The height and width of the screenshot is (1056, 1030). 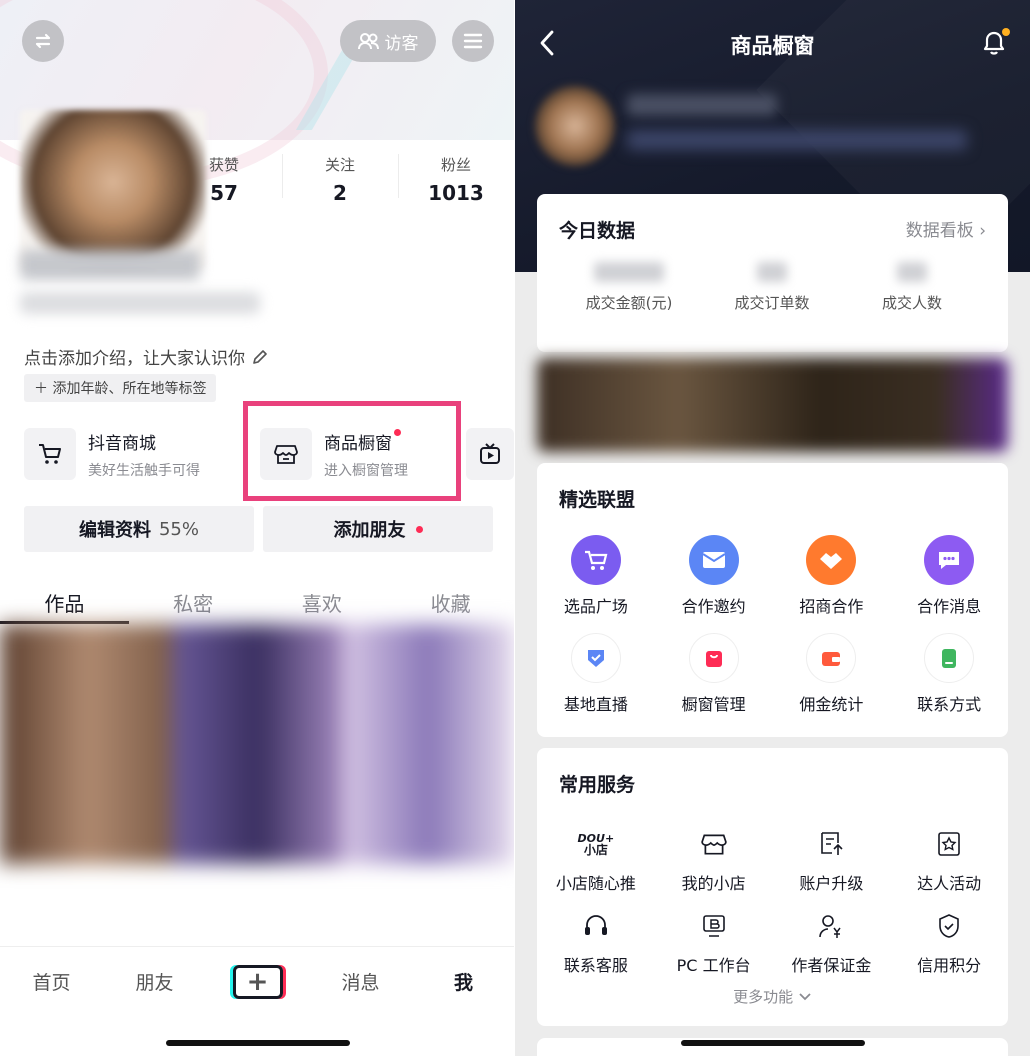 What do you see at coordinates (629, 303) in the screenshot?
I see `stat-label: 成交金额(元)` at bounding box center [629, 303].